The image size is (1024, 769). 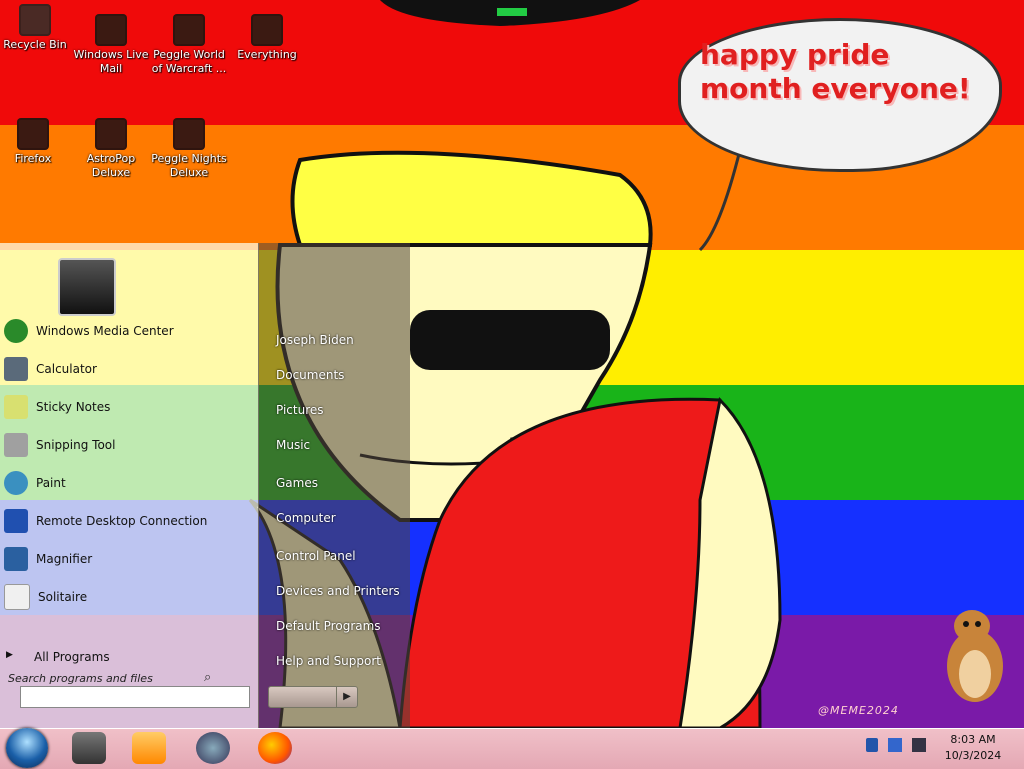 I want to click on search-input, so click(x=135, y=697).